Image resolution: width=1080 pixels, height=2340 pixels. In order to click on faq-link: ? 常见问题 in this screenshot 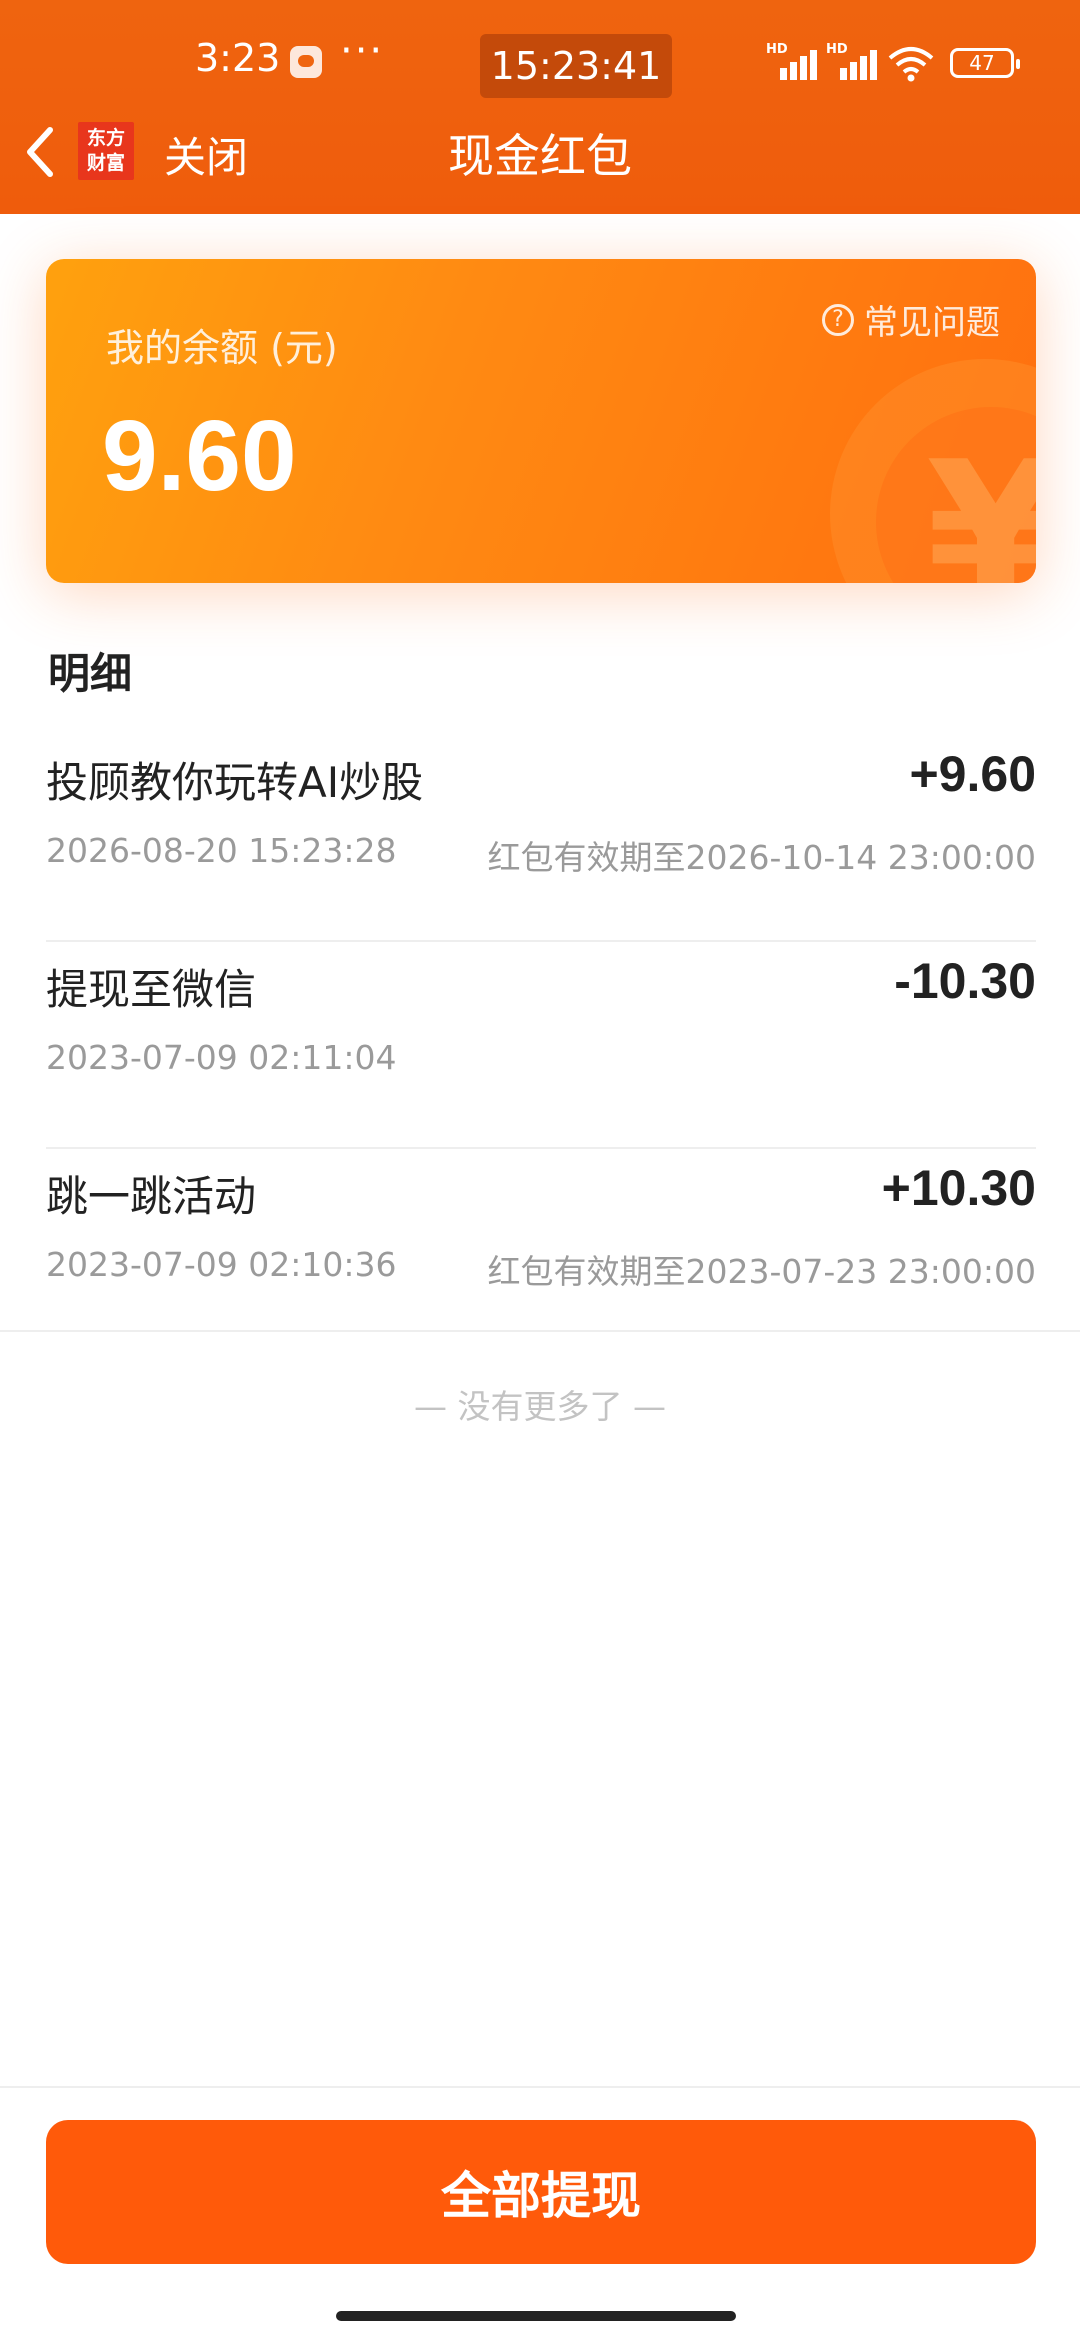, I will do `click(911, 319)`.